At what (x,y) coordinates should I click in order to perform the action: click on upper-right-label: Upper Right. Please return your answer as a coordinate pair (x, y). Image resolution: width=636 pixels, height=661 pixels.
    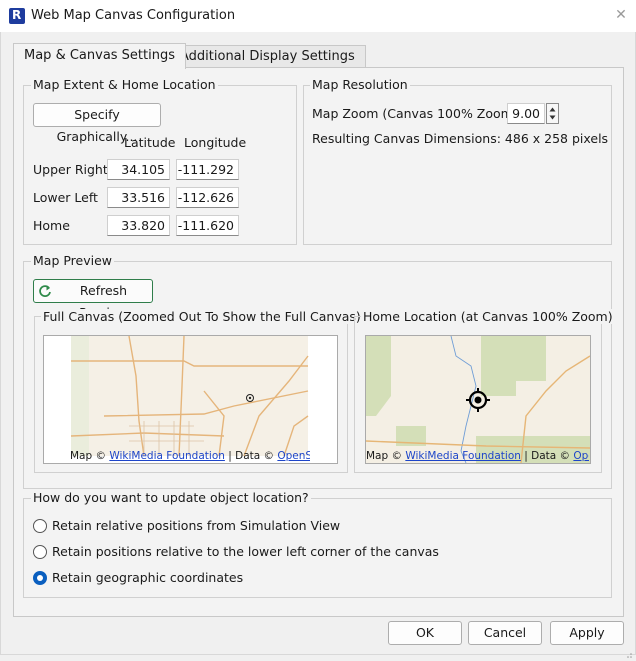
    Looking at the image, I should click on (70, 169).